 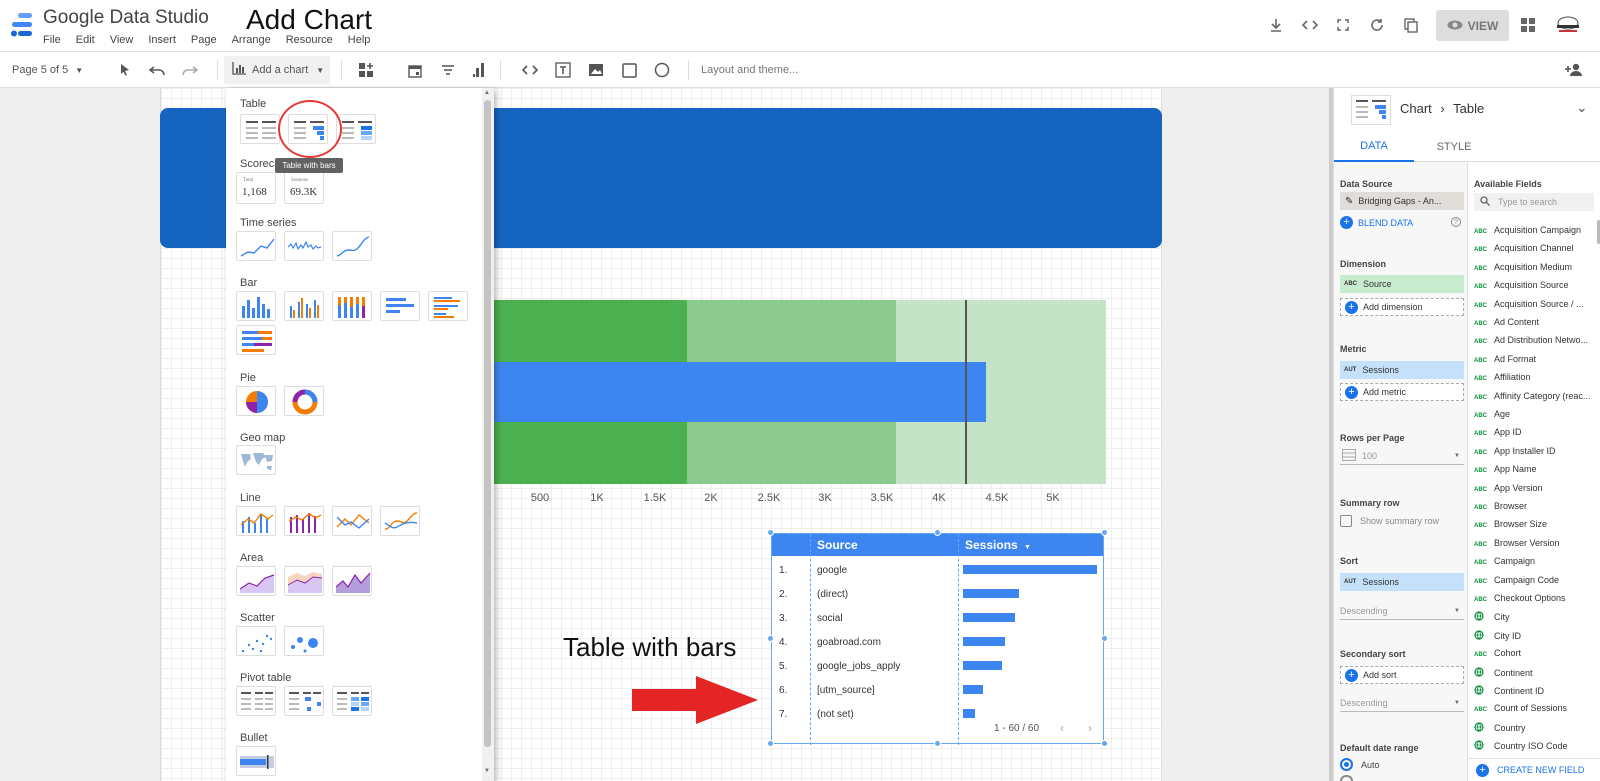 What do you see at coordinates (1516, 580) in the screenshot?
I see `available-field: ABC Campaign Code` at bounding box center [1516, 580].